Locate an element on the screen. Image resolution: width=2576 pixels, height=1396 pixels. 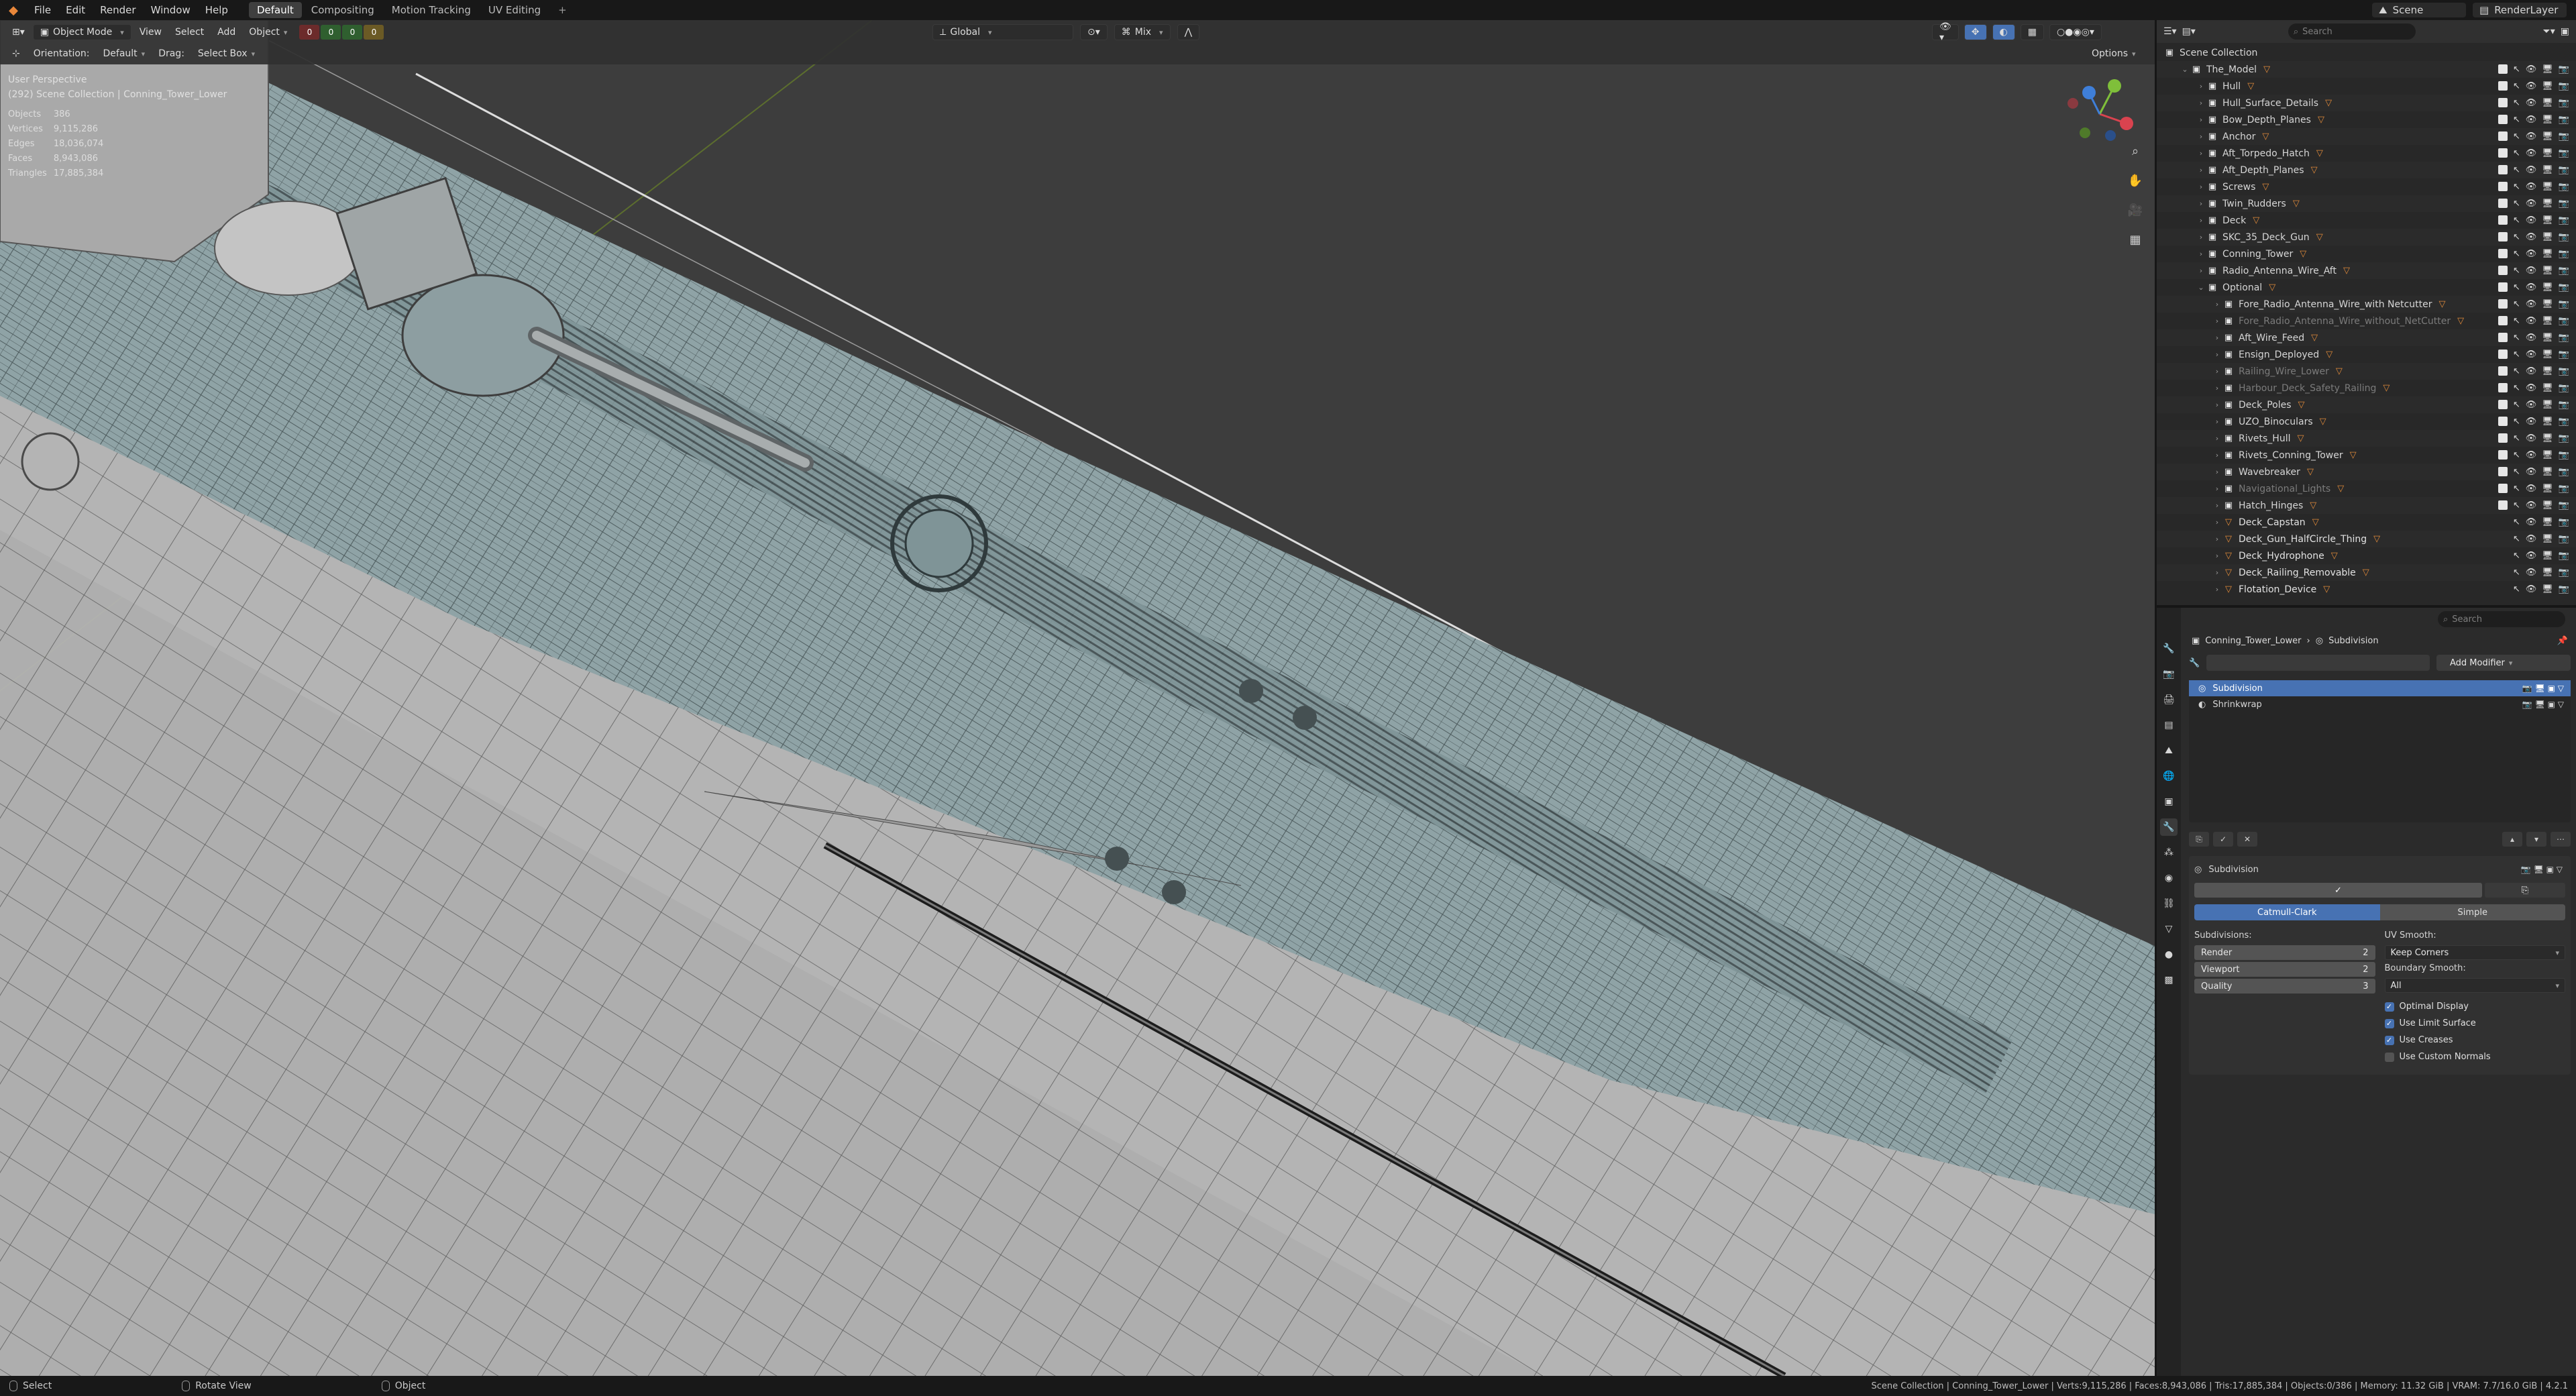
menu-render: Render is located at coordinates (118, 10).